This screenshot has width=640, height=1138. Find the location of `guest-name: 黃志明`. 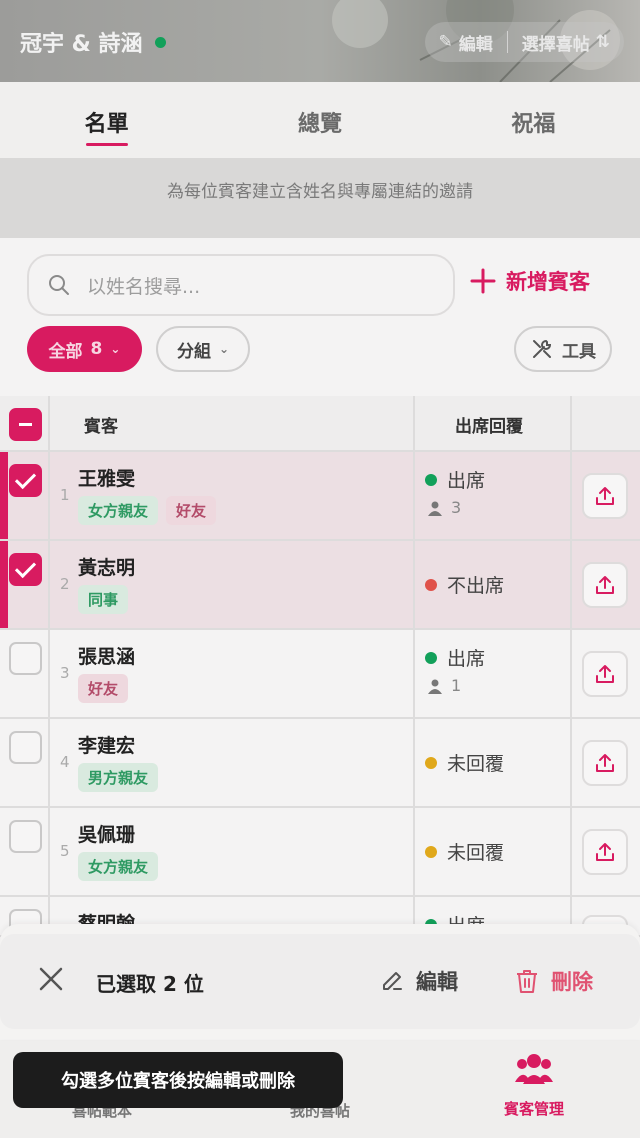

guest-name: 黃志明 is located at coordinates (107, 568).